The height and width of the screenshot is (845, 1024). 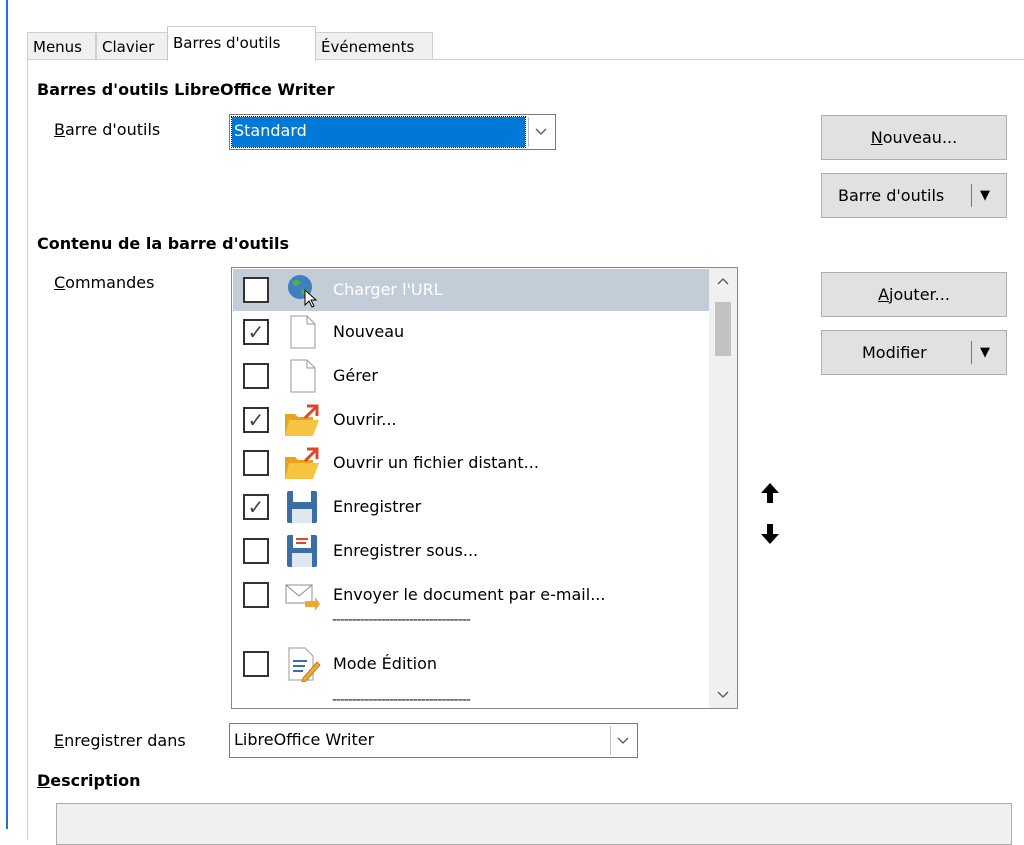 What do you see at coordinates (7, 414) in the screenshot?
I see `window-left-edge` at bounding box center [7, 414].